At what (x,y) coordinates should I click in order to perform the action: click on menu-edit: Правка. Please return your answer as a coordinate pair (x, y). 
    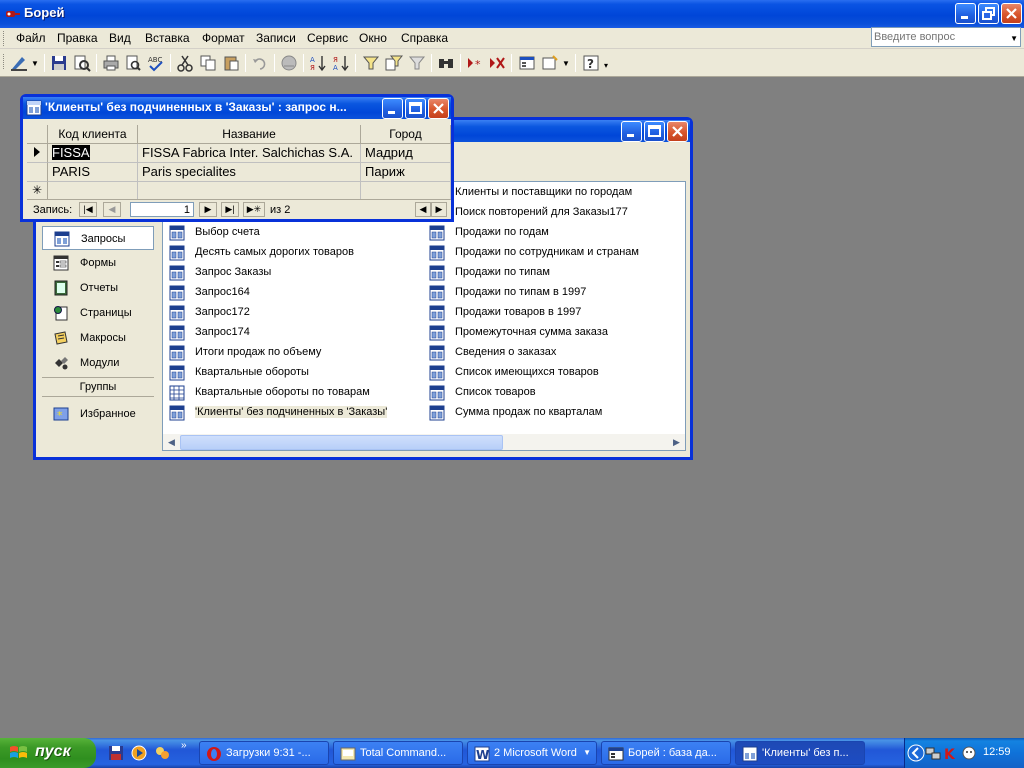
    Looking at the image, I should click on (77, 38).